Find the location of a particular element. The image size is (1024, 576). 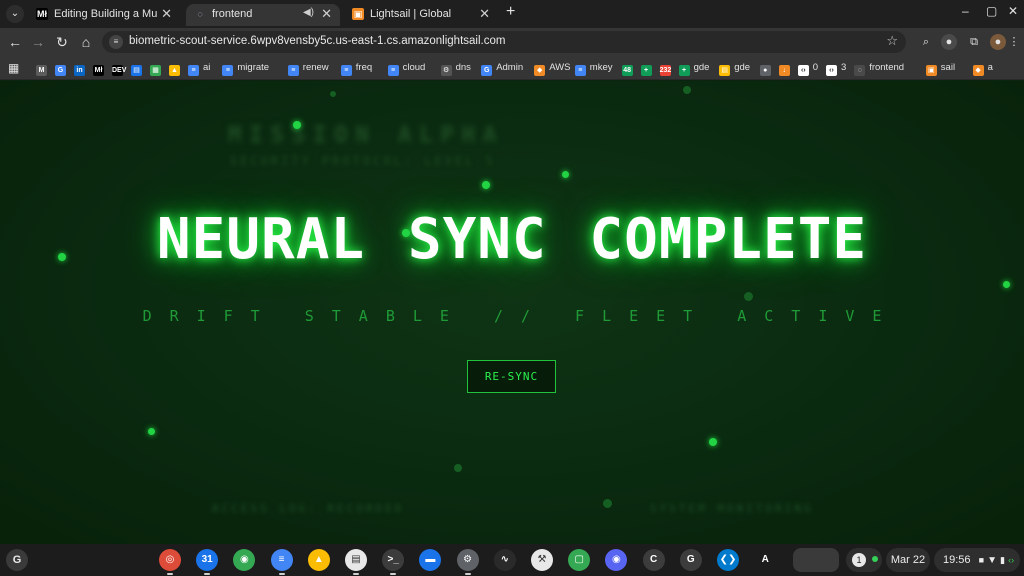

extension-icon: ● is located at coordinates (949, 42).